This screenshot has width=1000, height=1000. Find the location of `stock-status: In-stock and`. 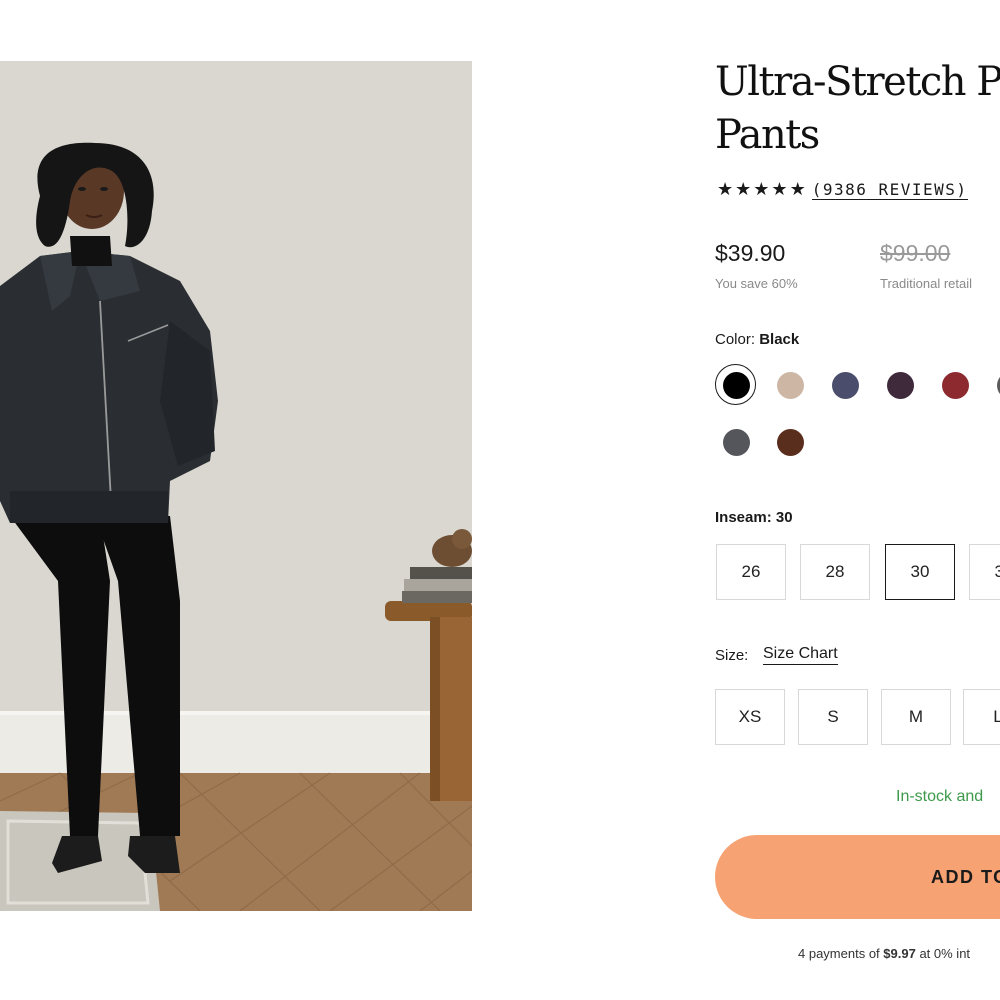

stock-status: In-stock and is located at coordinates (940, 796).